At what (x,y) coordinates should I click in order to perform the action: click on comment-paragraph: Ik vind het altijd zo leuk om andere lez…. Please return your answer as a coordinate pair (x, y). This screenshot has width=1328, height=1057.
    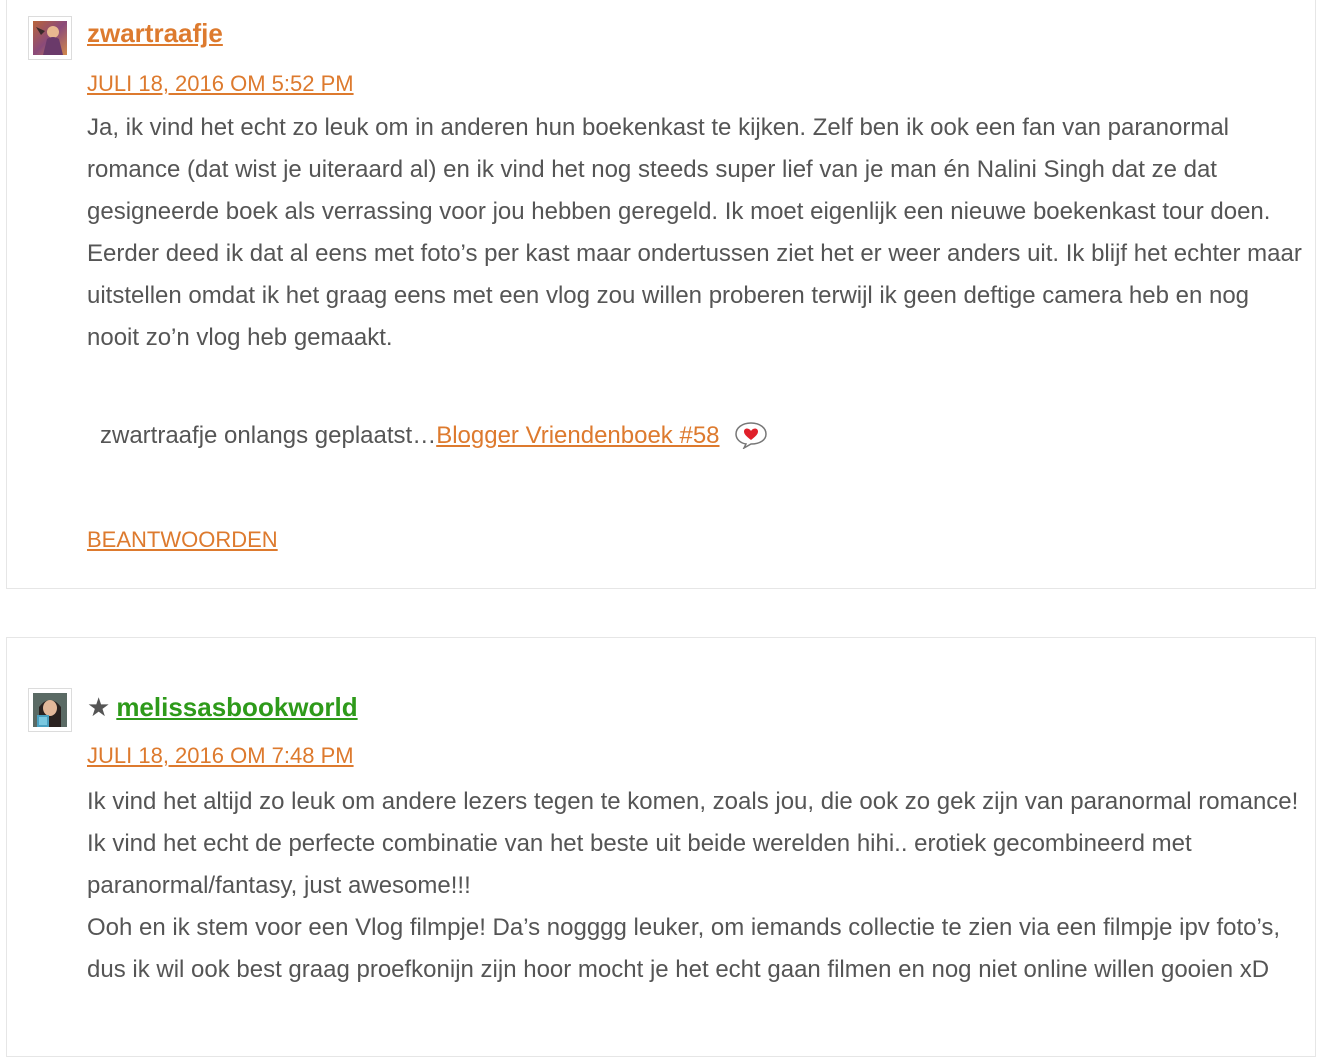
    Looking at the image, I should click on (693, 843).